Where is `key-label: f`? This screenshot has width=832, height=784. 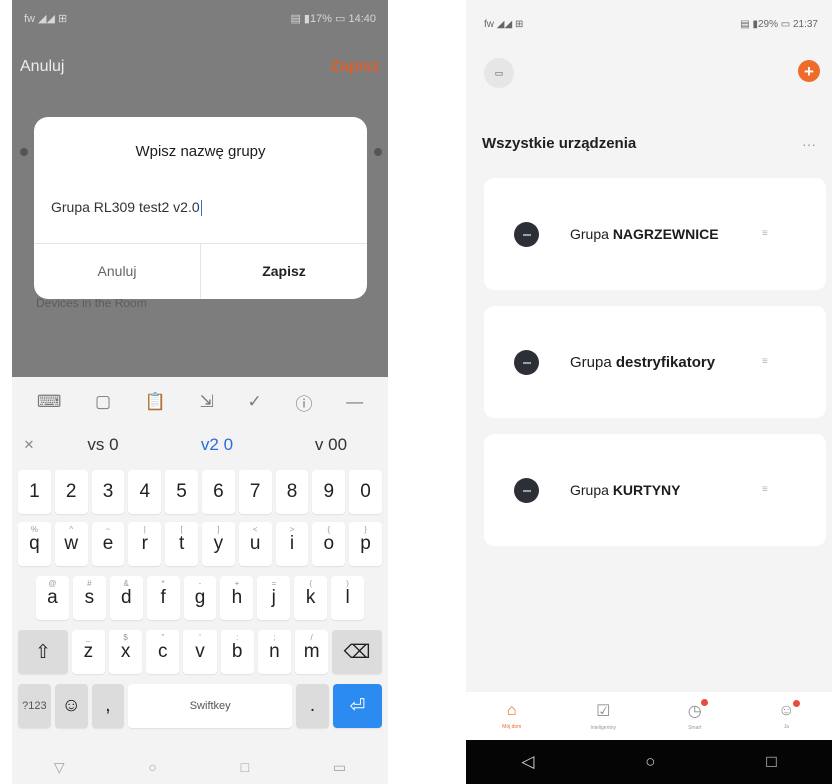
key-label: f is located at coordinates (163, 597).